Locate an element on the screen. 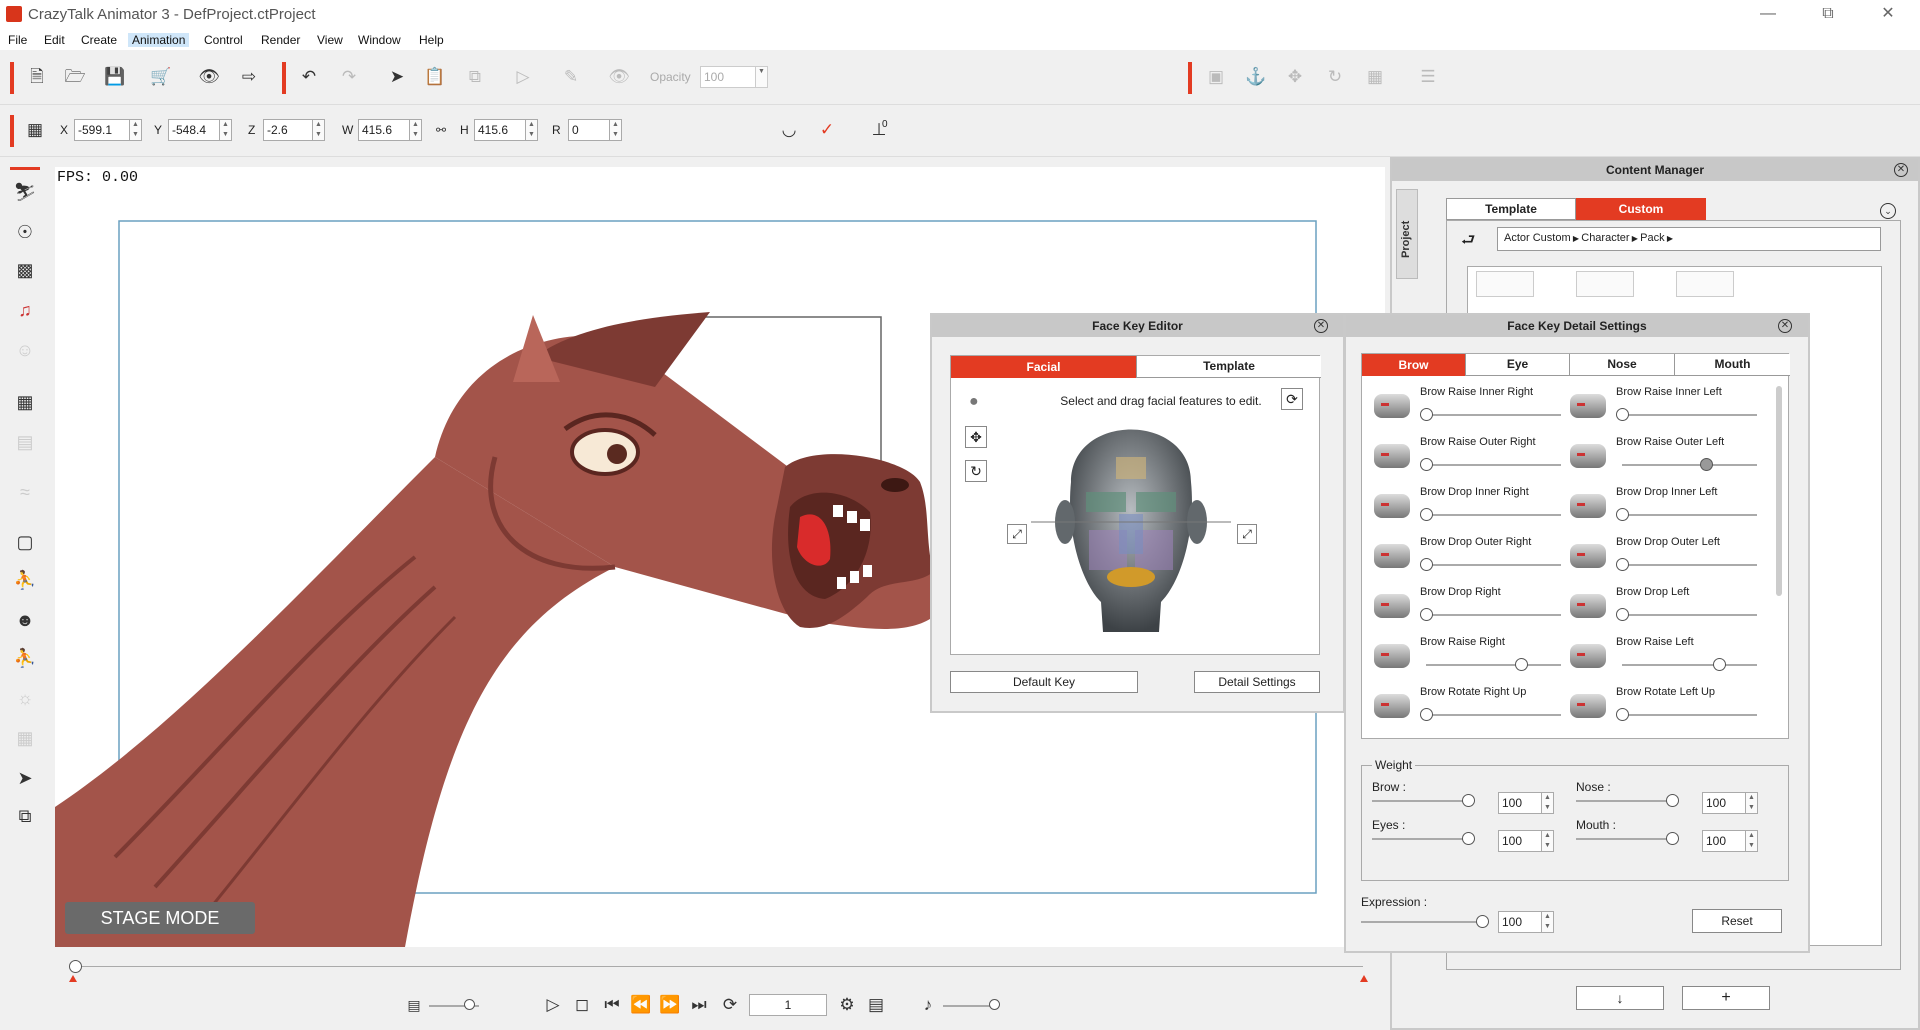 The image size is (1920, 1030). select-icon: ➤ is located at coordinates (25, 778).